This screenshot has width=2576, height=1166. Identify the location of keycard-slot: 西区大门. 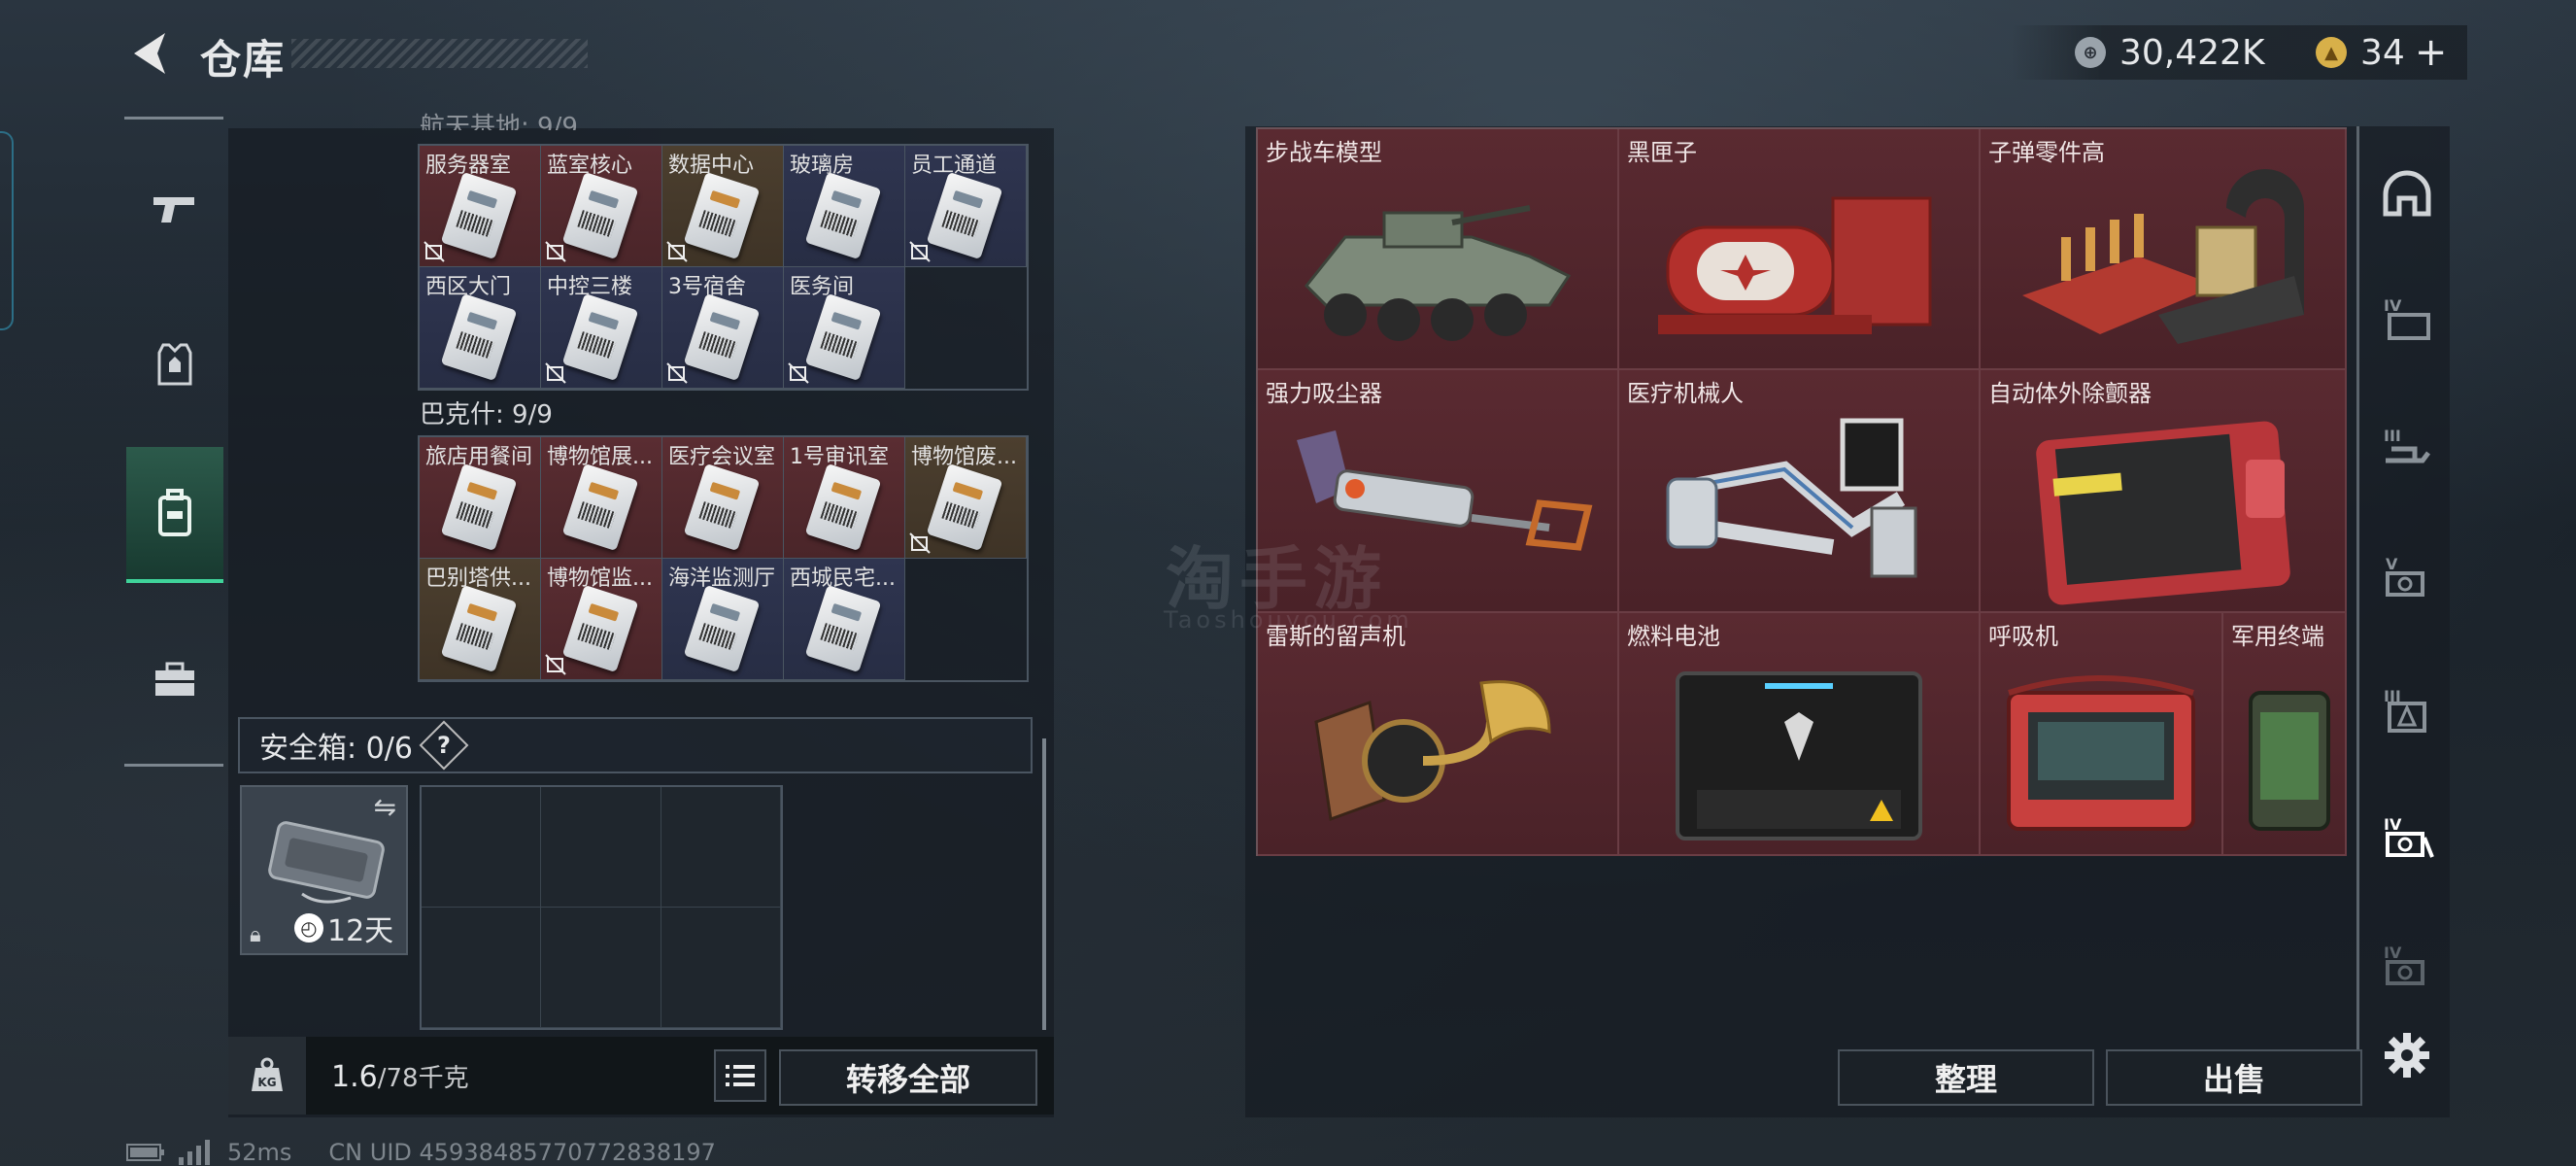
(480, 328).